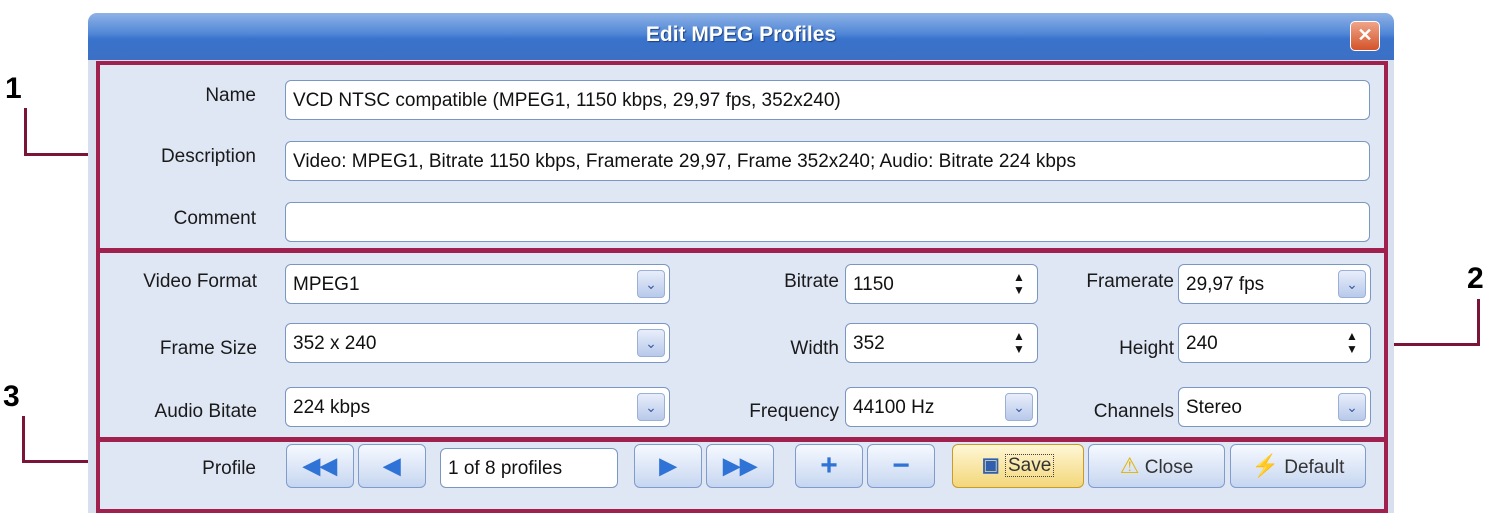 The width and height of the screenshot is (1488, 515). What do you see at coordinates (1202, 343) in the screenshot?
I see `height-value: 240` at bounding box center [1202, 343].